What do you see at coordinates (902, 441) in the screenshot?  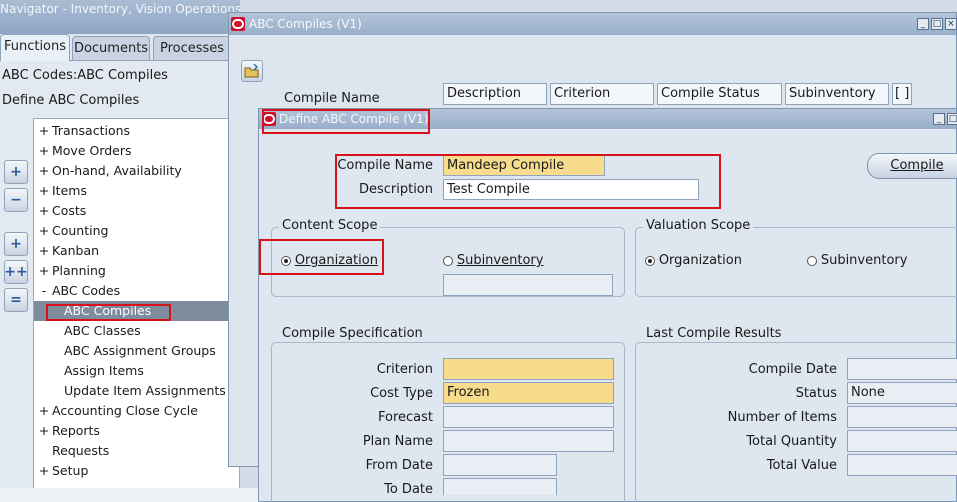 I see `total-quantity-field` at bounding box center [902, 441].